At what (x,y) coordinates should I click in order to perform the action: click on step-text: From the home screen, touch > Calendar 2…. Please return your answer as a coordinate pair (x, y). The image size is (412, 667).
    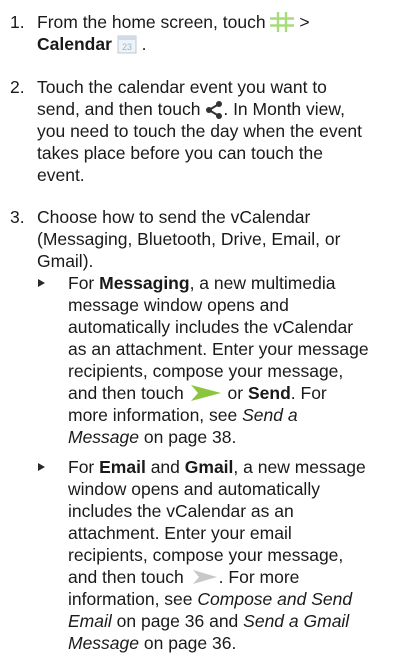
    Looking at the image, I should click on (222, 33).